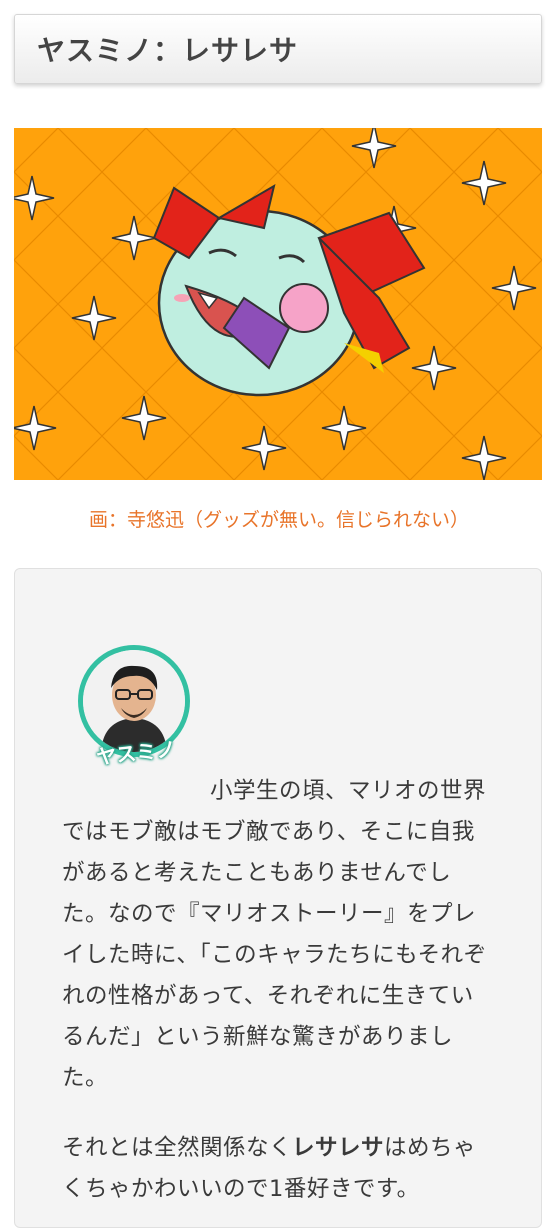  Describe the element at coordinates (278, 520) in the screenshot. I see `illustration-caption: 画：寺悠迅（グッズが無い。信じられない）` at that location.